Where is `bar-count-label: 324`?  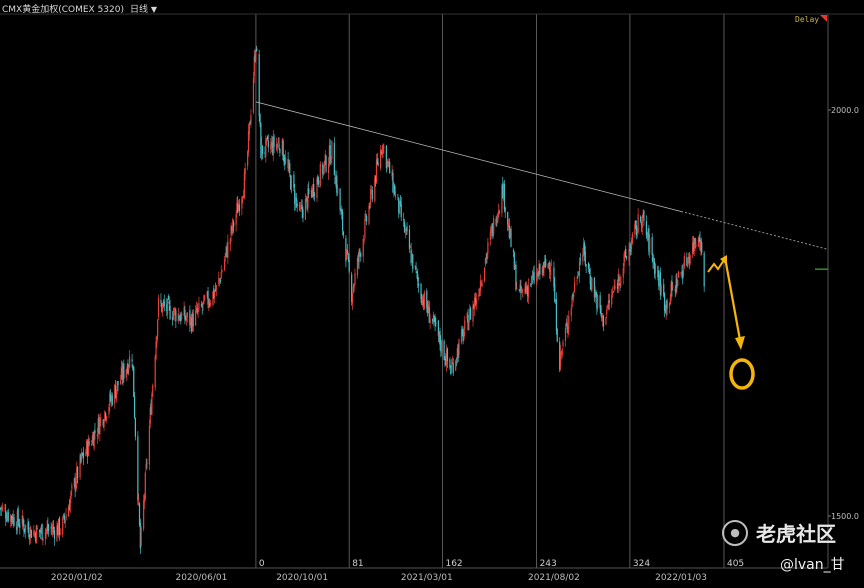
bar-count-label: 324 is located at coordinates (641, 564).